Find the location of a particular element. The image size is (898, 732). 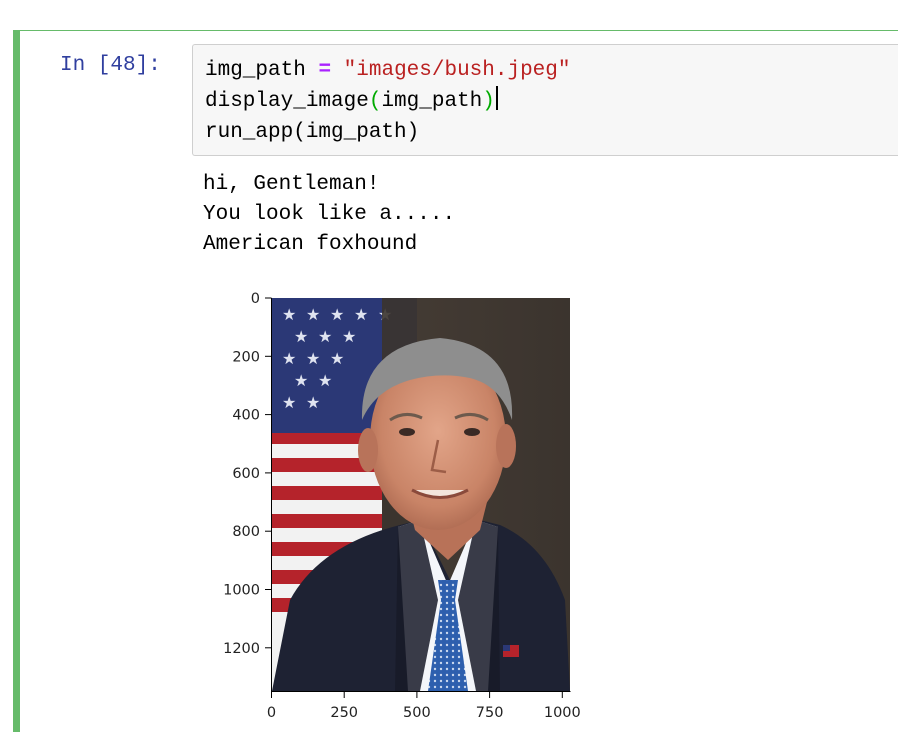

y-tick-label: 600 is located at coordinates (246, 474).